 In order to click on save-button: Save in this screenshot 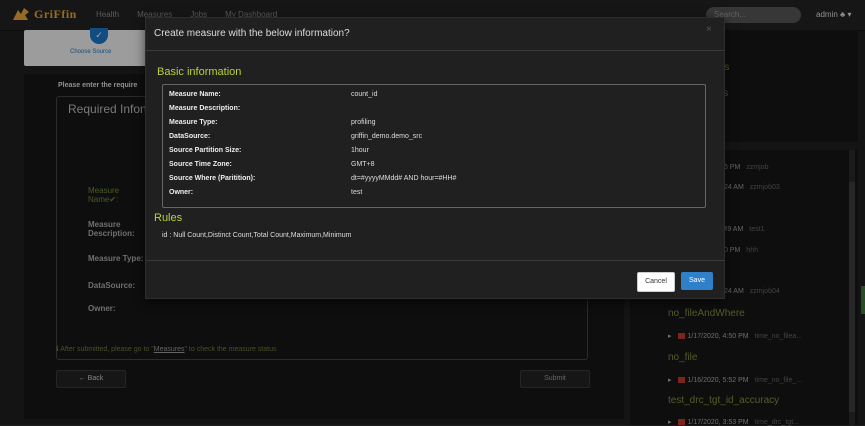, I will do `click(697, 281)`.